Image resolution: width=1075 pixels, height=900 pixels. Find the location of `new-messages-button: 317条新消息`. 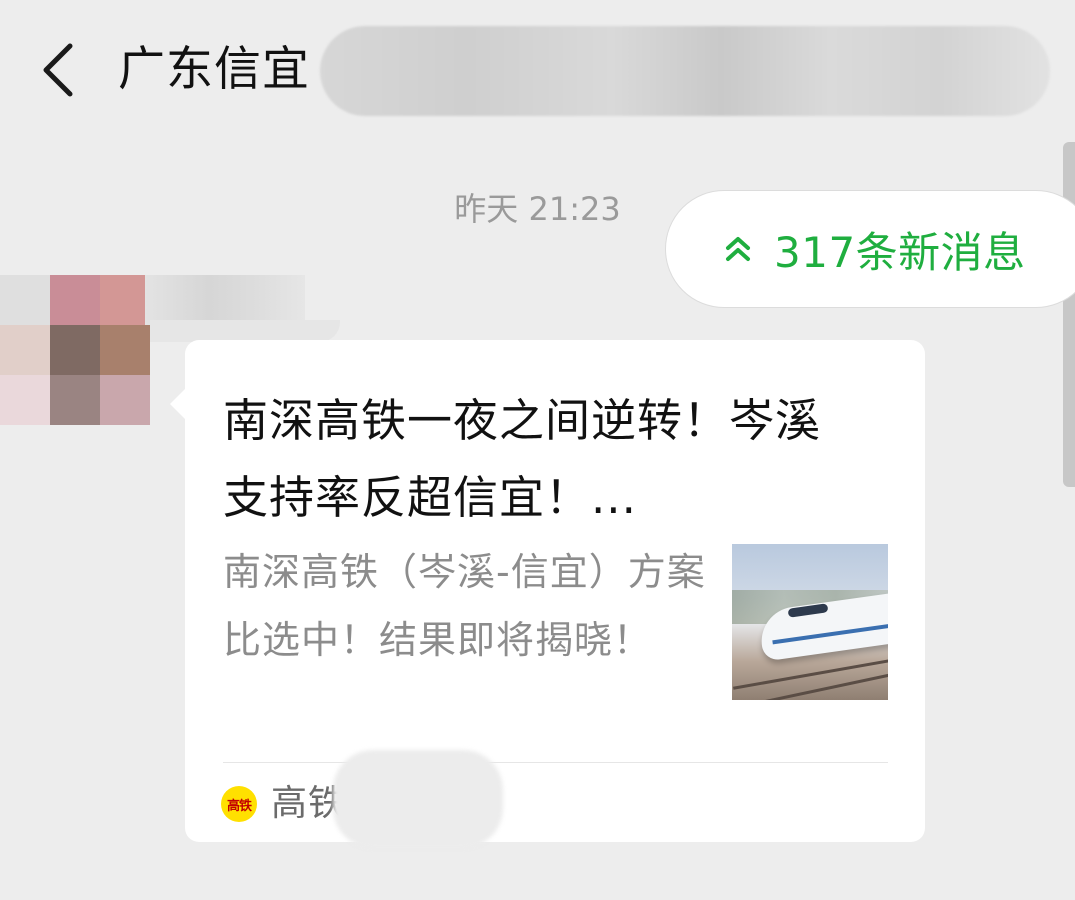

new-messages-button: 317条新消息 is located at coordinates (870, 249).